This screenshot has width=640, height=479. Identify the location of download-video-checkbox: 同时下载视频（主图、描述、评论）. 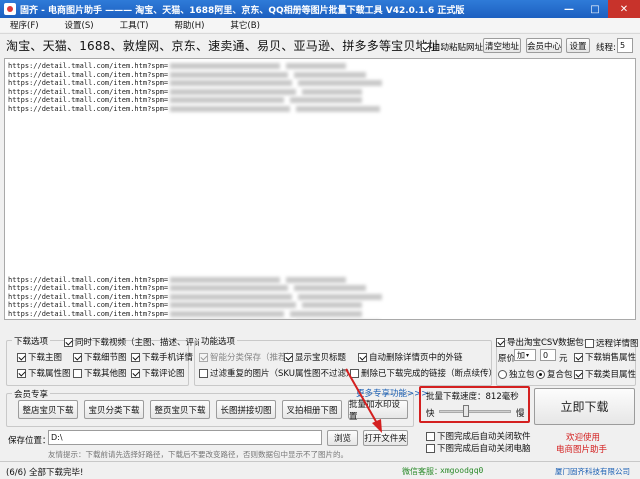
(137, 342).